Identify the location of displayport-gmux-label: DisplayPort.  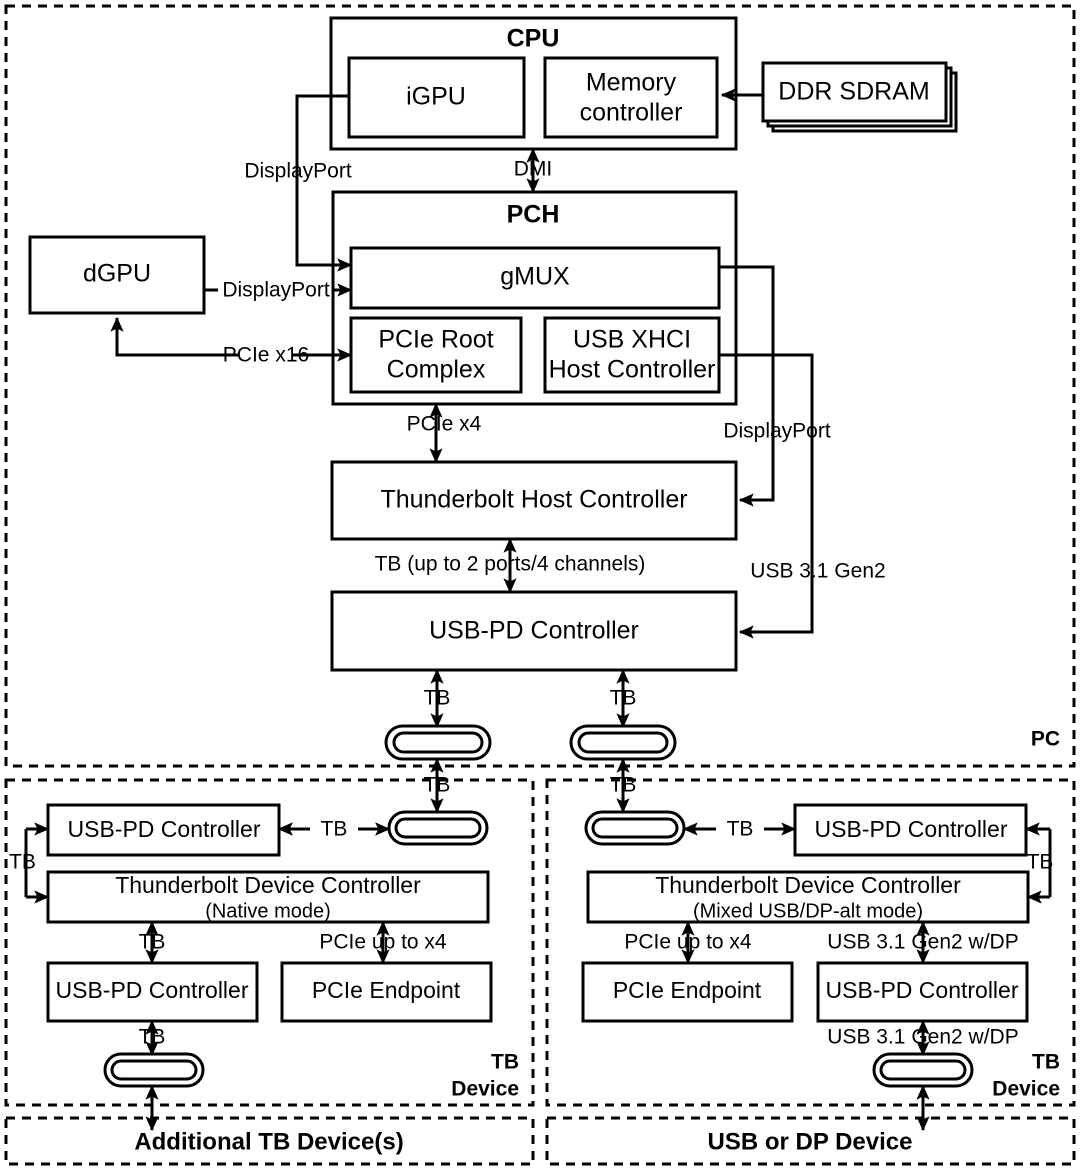
(777, 431).